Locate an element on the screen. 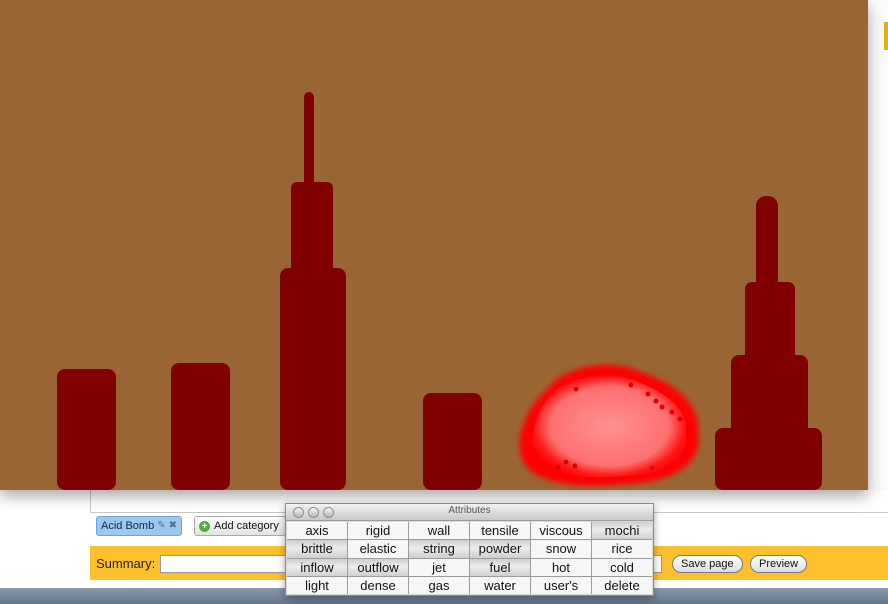 This screenshot has width=888, height=604. plus-icon: + is located at coordinates (204, 526).